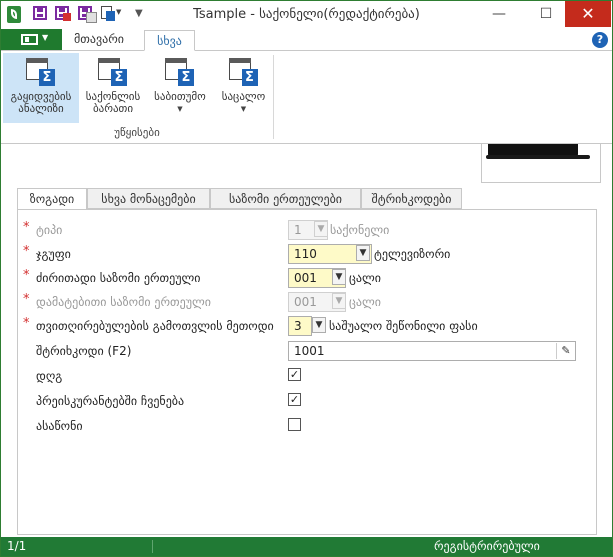 Image resolution: width=613 pixels, height=557 pixels. Describe the element at coordinates (41, 108) in the screenshot. I see `button-label: ანალიზი` at that location.